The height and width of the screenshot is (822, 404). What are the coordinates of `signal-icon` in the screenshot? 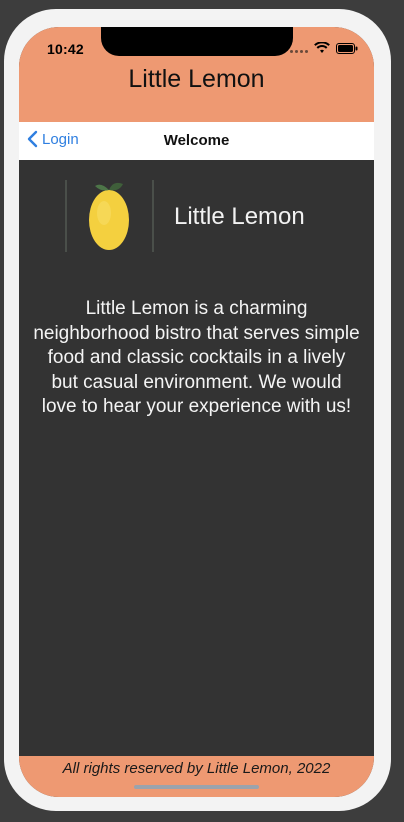 It's located at (299, 48).